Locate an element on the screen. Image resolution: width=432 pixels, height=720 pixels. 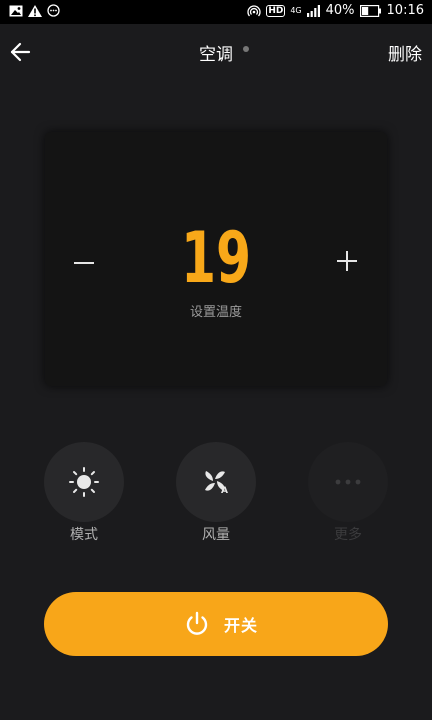
page-title: 空调 is located at coordinates (216, 55).